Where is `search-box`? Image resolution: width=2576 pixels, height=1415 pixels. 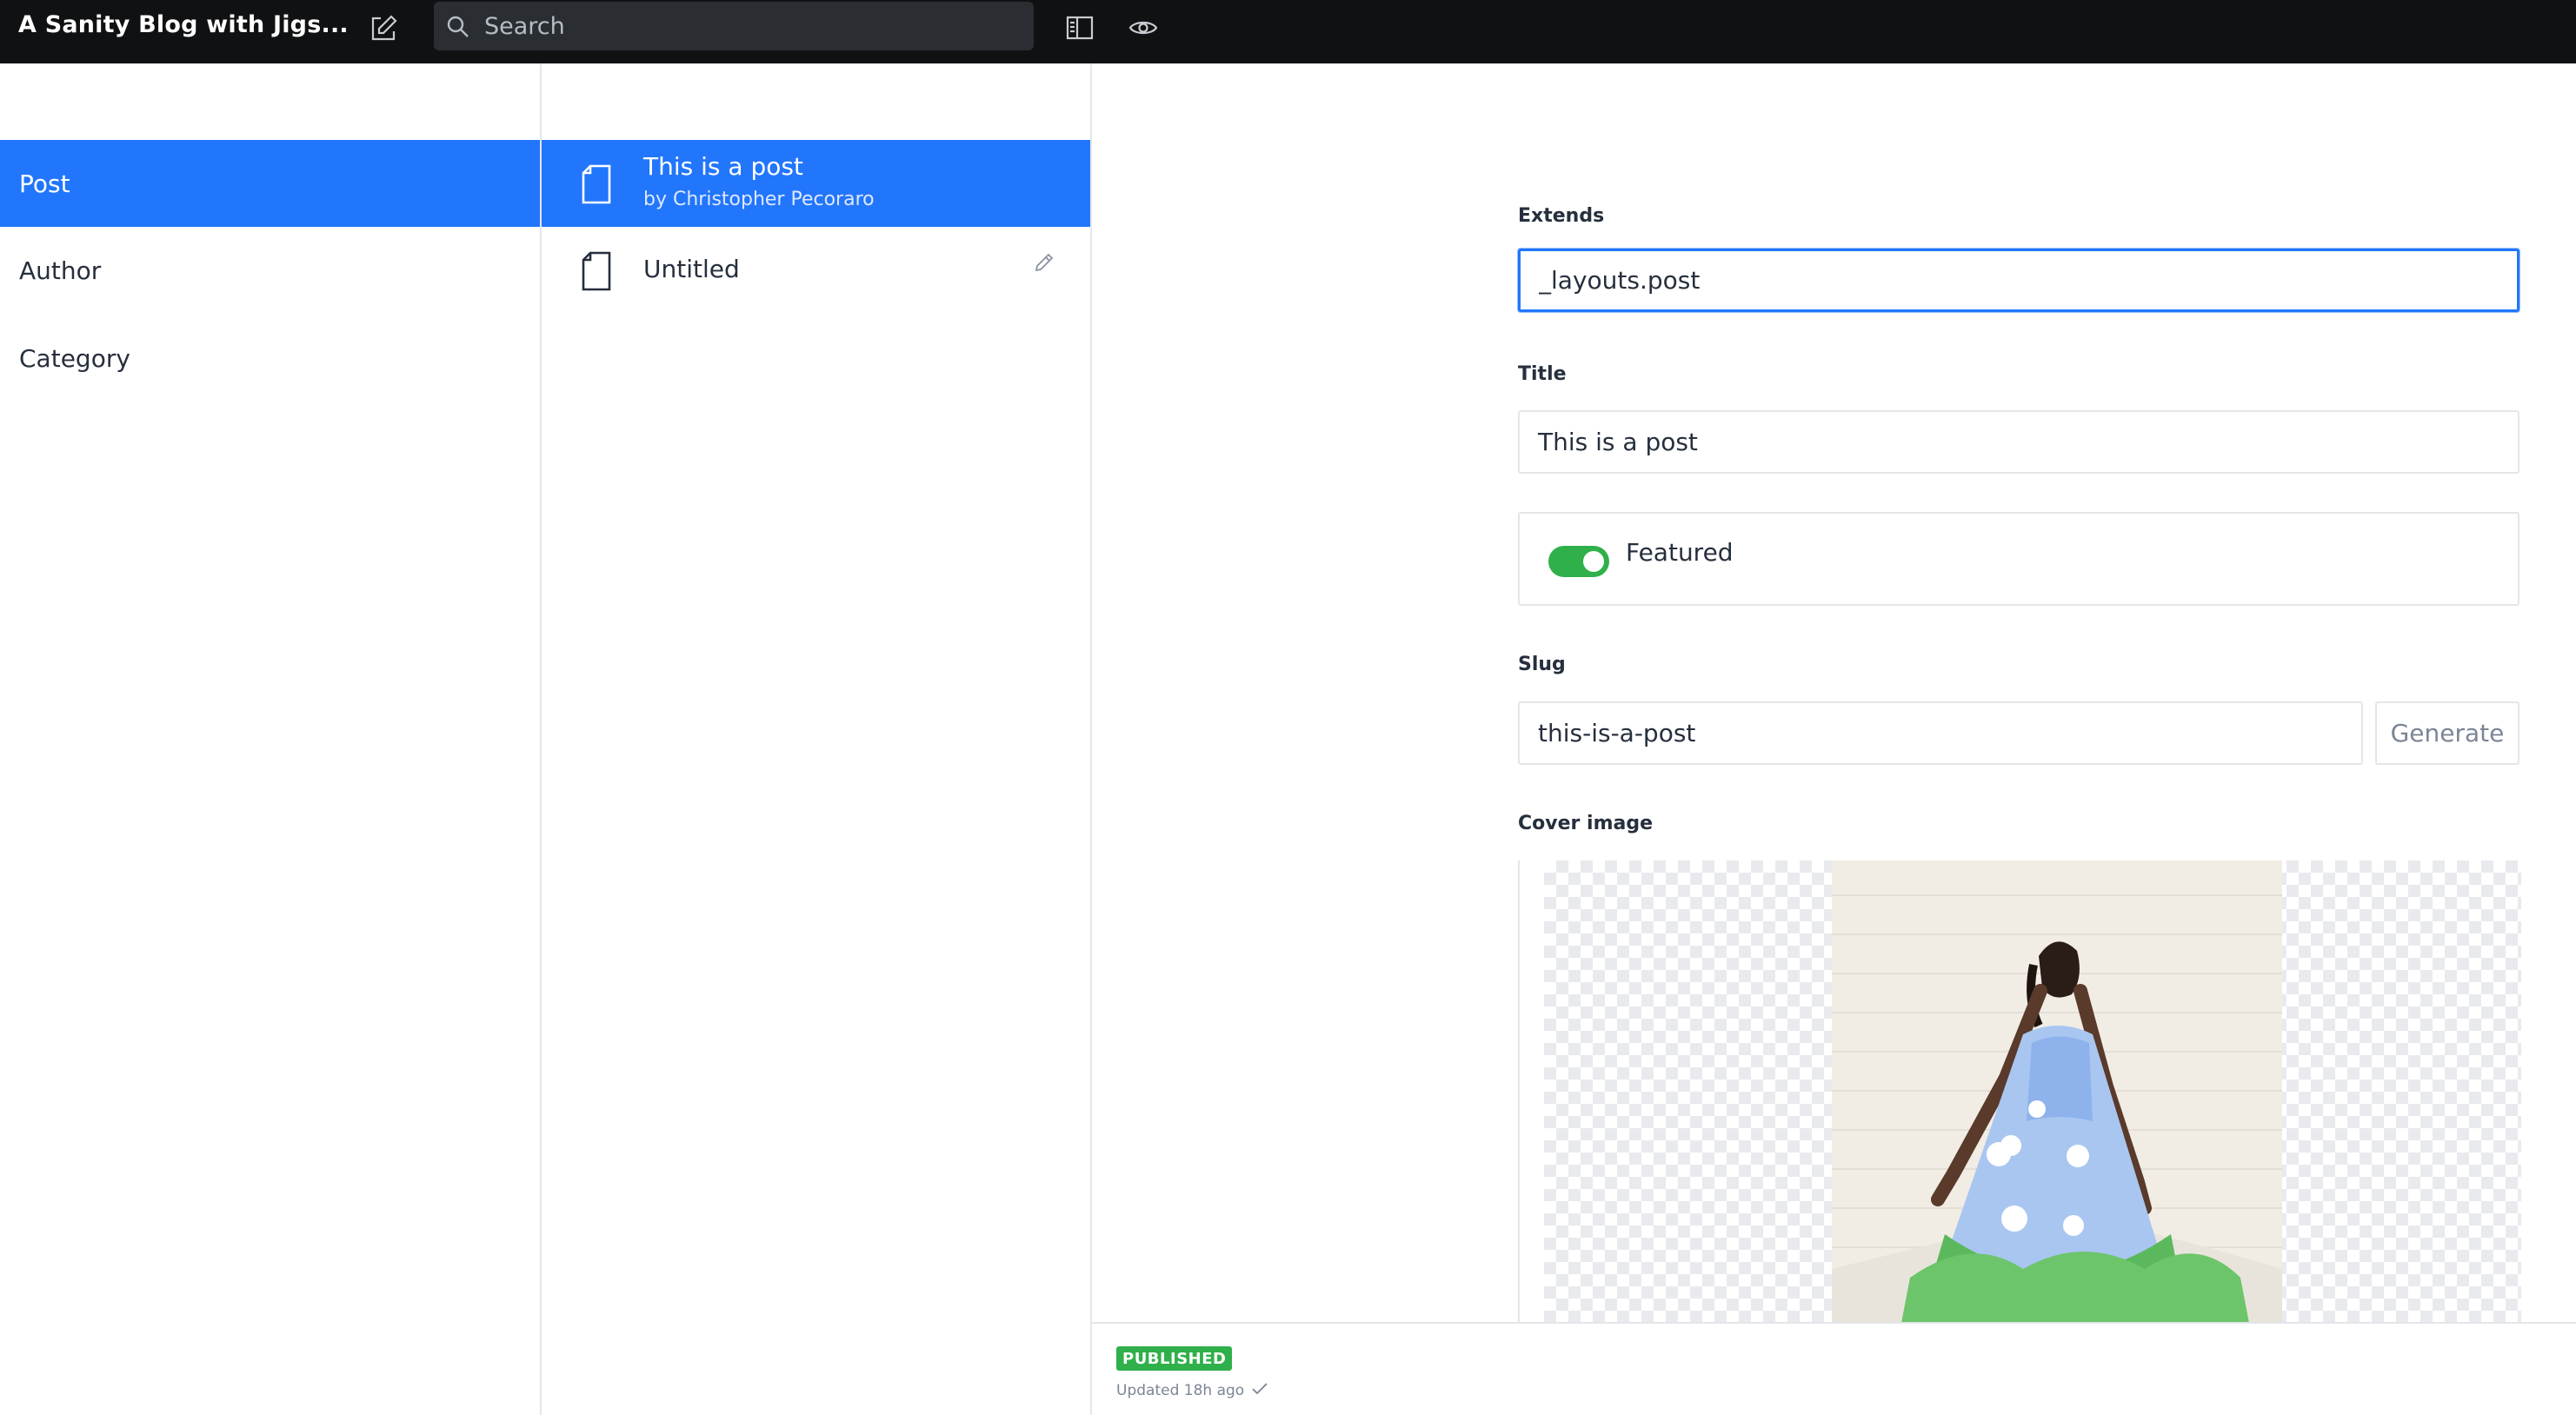
search-box is located at coordinates (734, 26).